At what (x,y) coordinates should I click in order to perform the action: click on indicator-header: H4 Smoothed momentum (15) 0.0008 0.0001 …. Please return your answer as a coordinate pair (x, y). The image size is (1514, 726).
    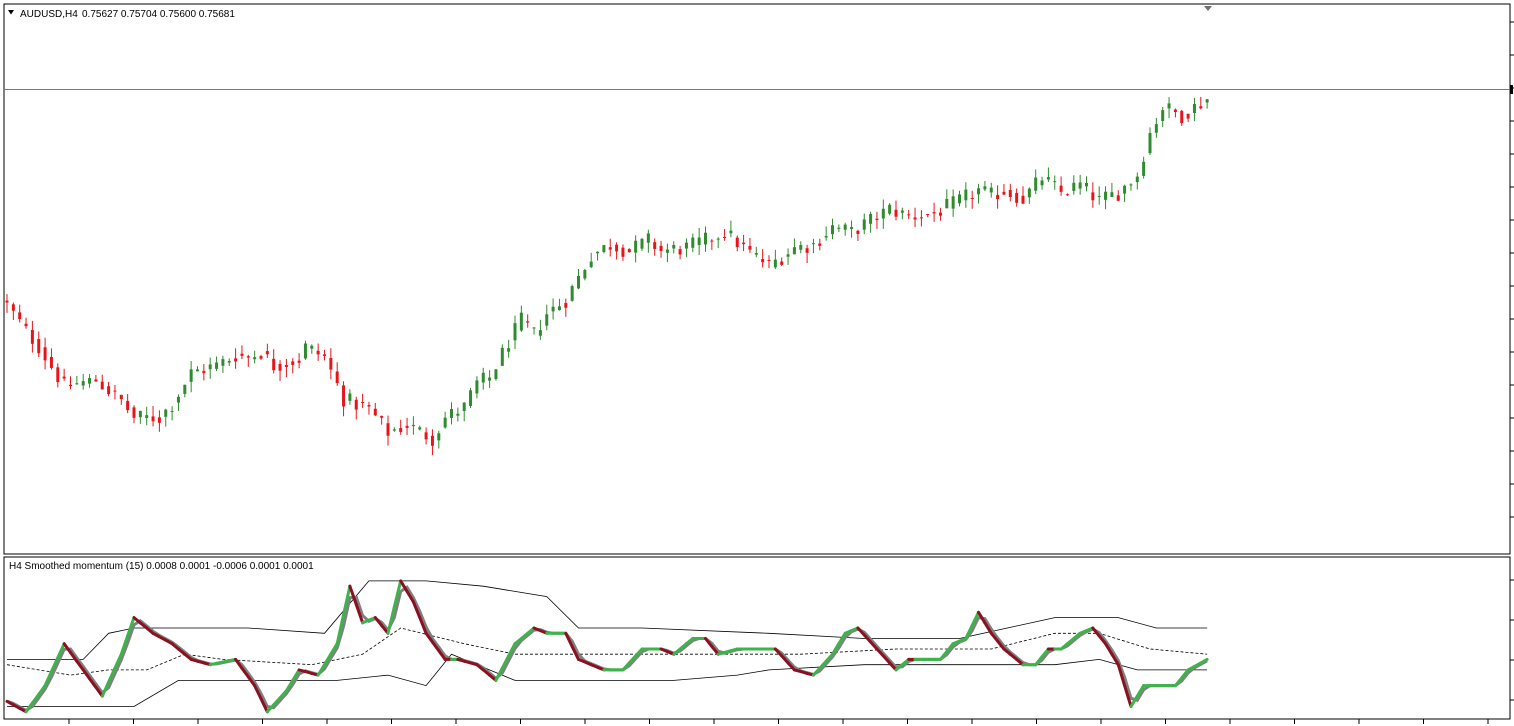
    Looking at the image, I should click on (161, 566).